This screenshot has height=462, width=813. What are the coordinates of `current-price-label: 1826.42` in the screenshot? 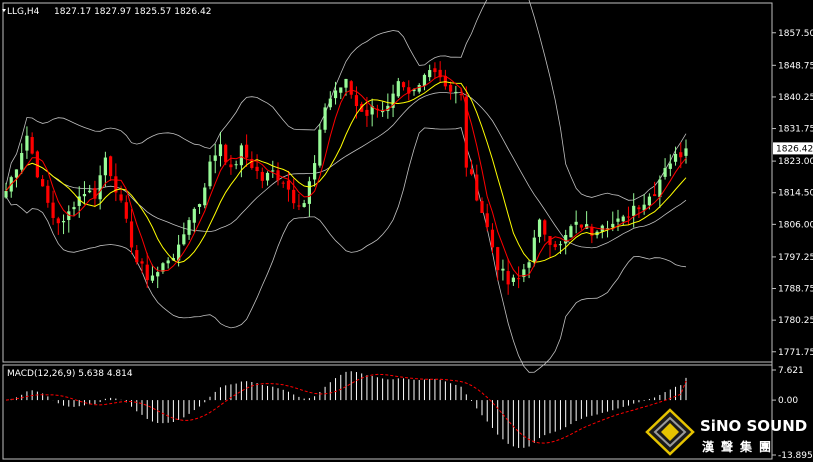 It's located at (794, 149).